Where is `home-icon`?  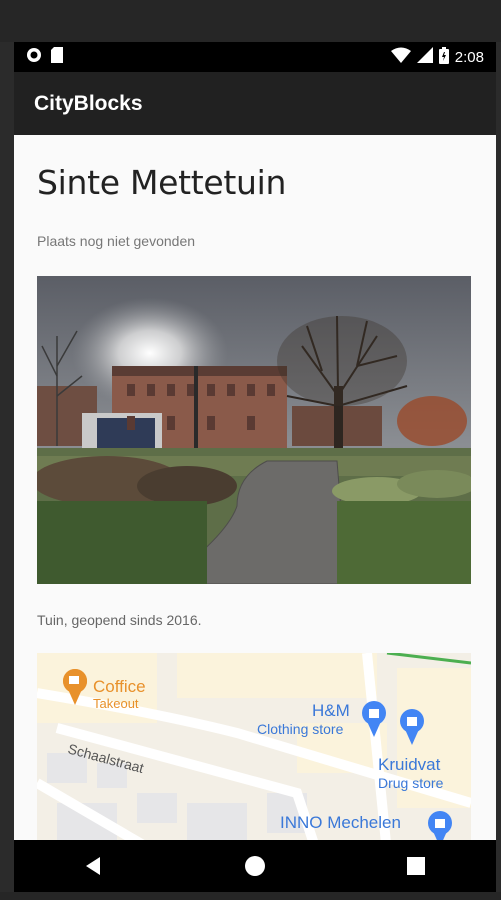
home-icon is located at coordinates (255, 866).